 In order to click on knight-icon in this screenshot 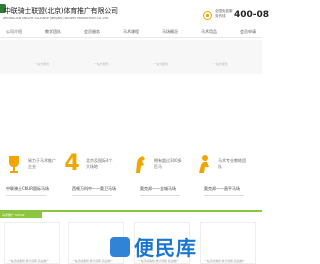, I will do `click(204, 164)`.